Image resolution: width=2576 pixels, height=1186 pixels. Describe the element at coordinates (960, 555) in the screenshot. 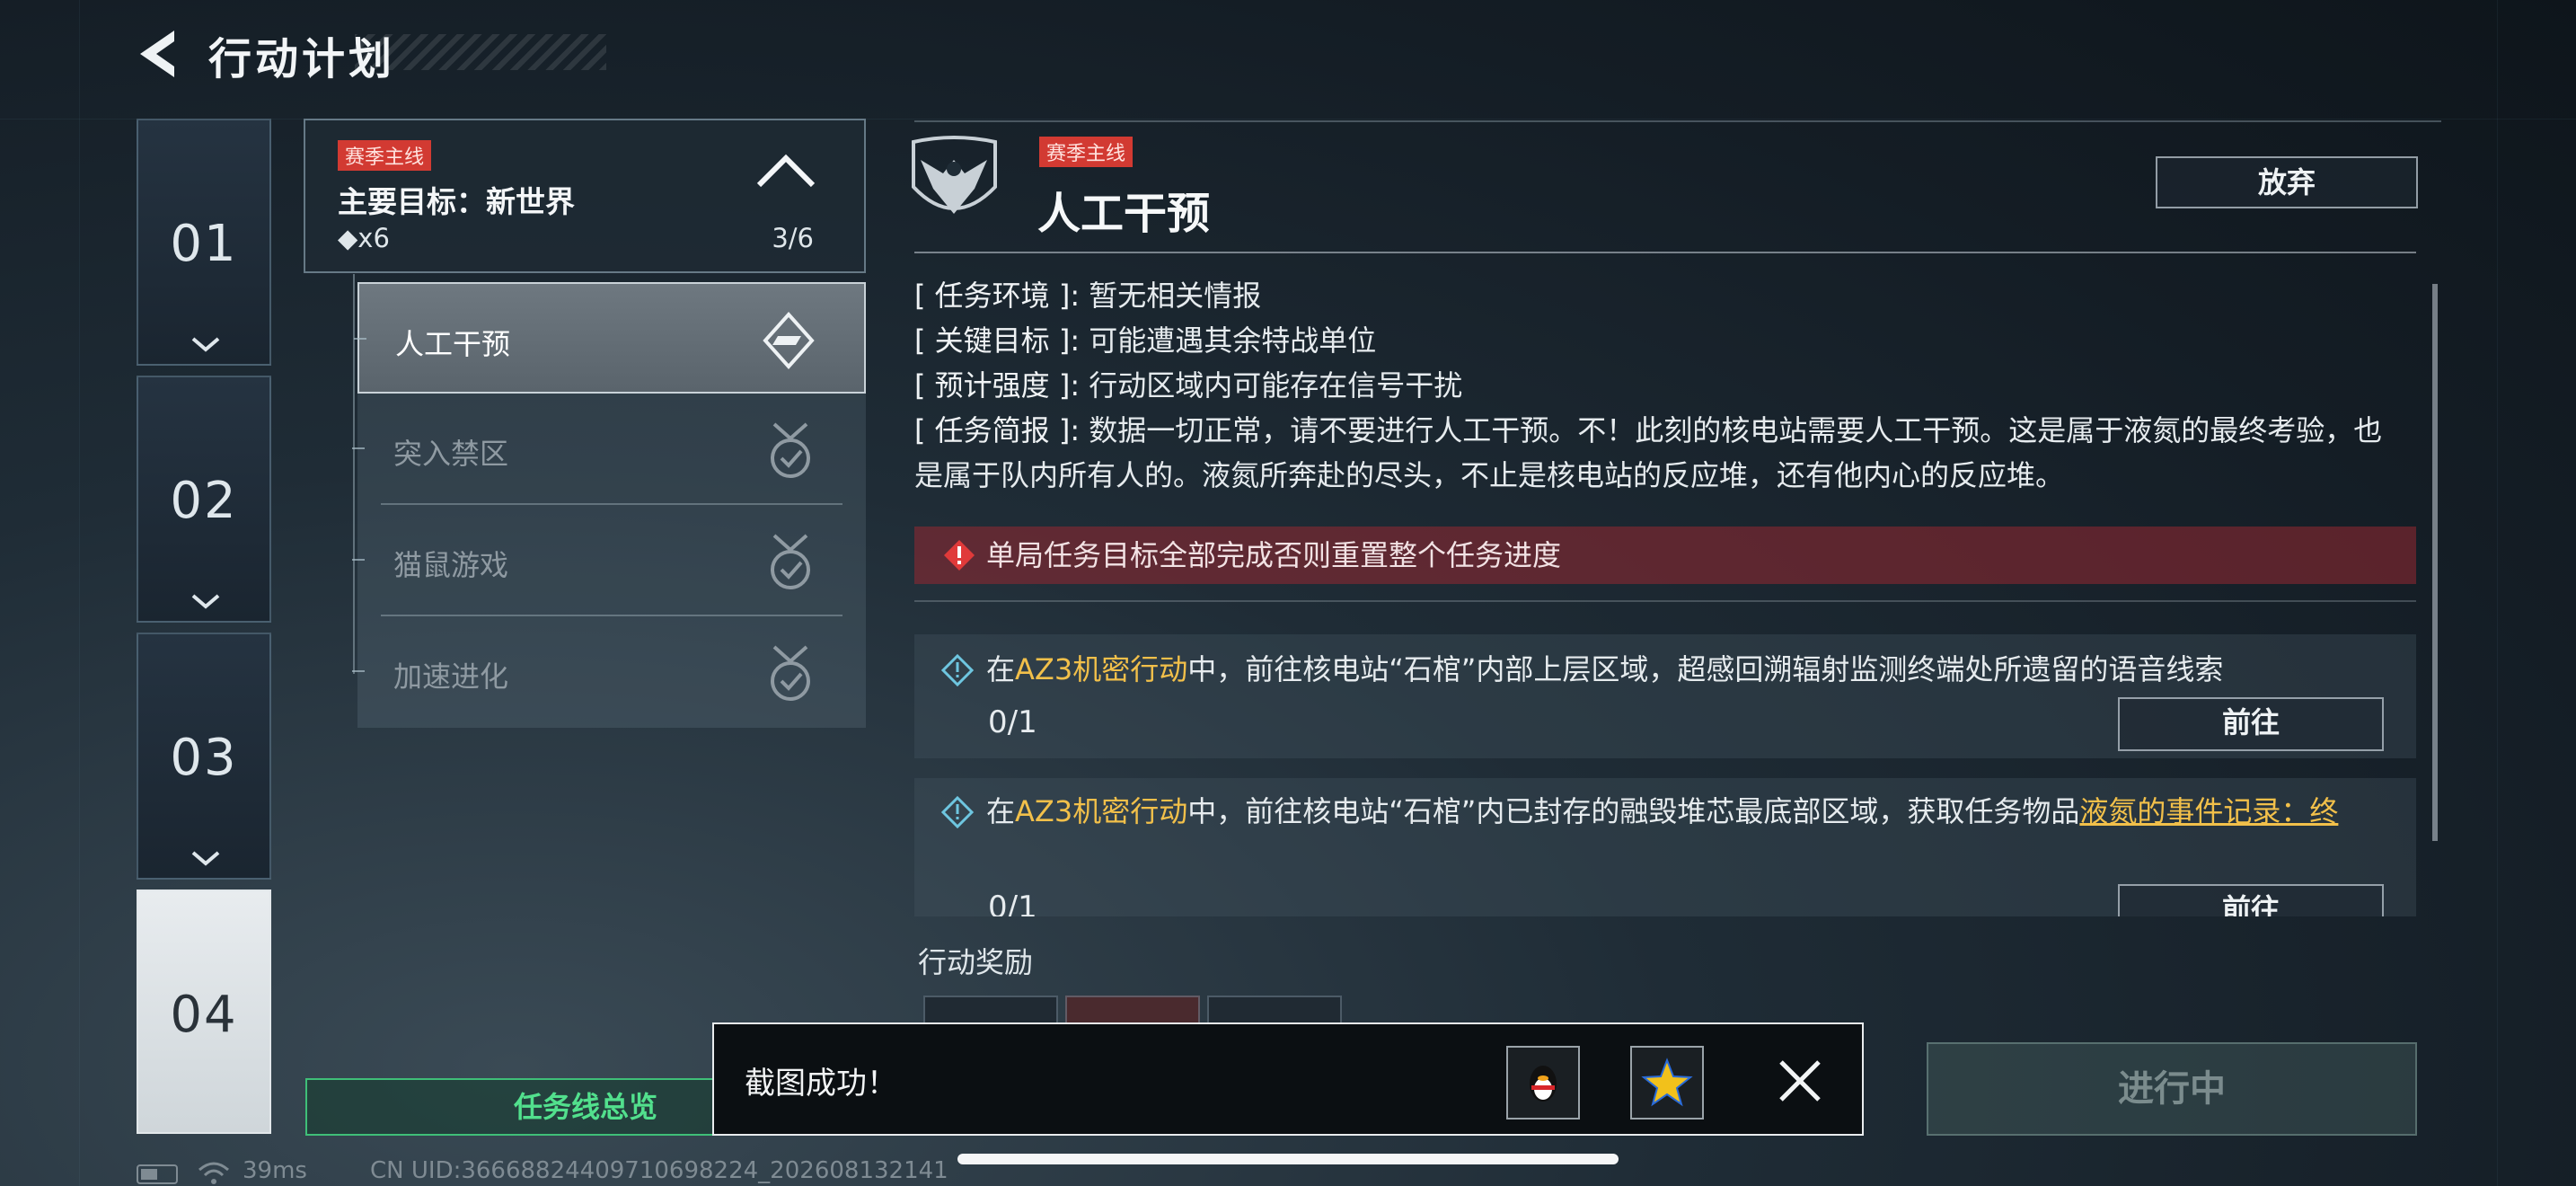

I see `warning-icon` at that location.